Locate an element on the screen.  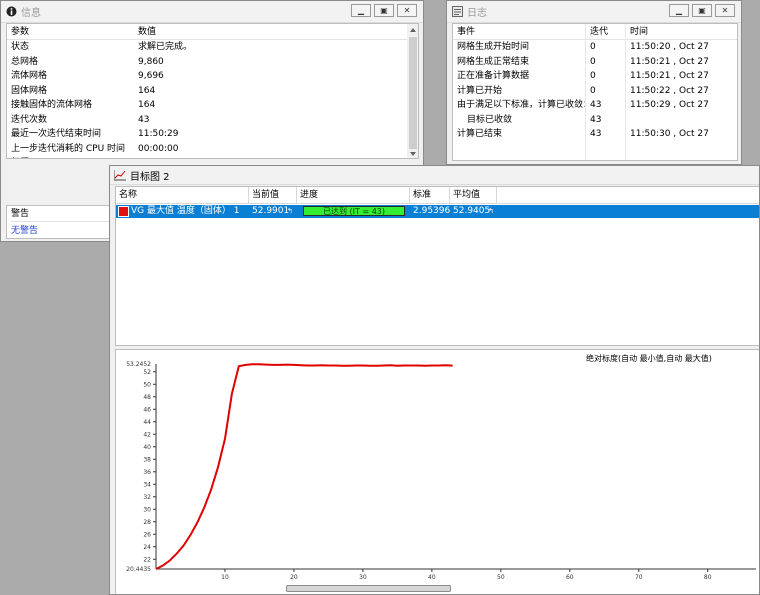
y-tick-label: 50 is located at coordinates (147, 384).